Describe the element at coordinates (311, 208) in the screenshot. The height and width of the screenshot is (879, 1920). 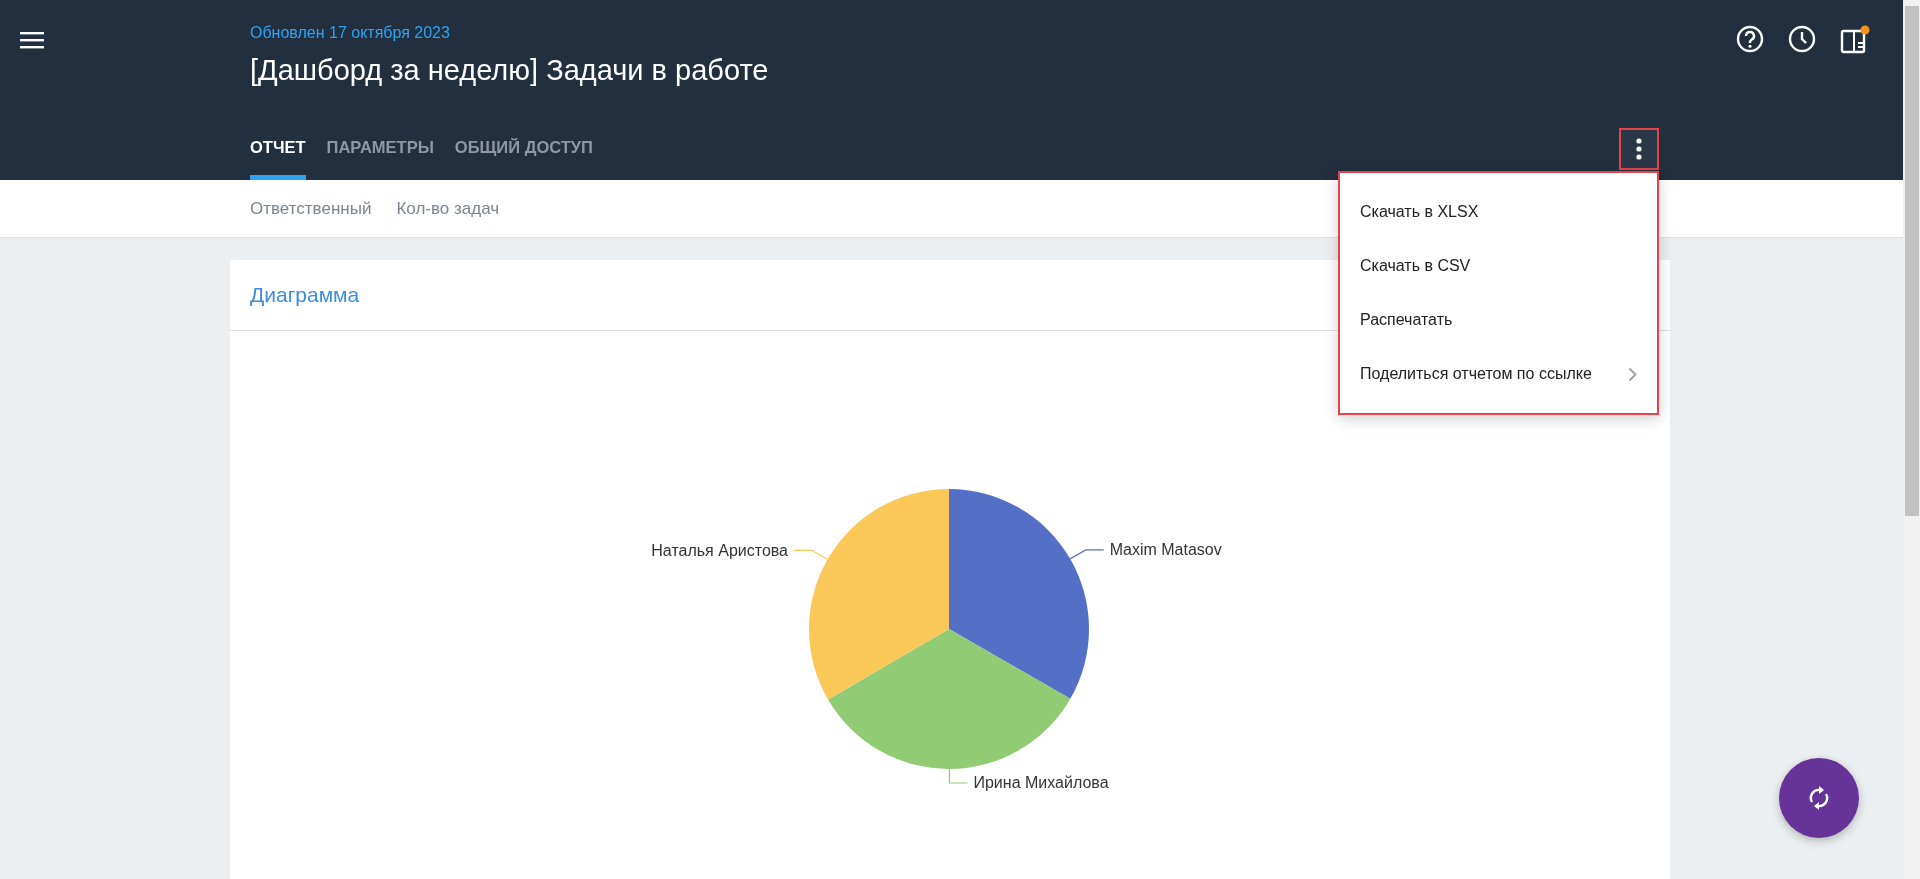
I see `column-header: Ответственный` at that location.